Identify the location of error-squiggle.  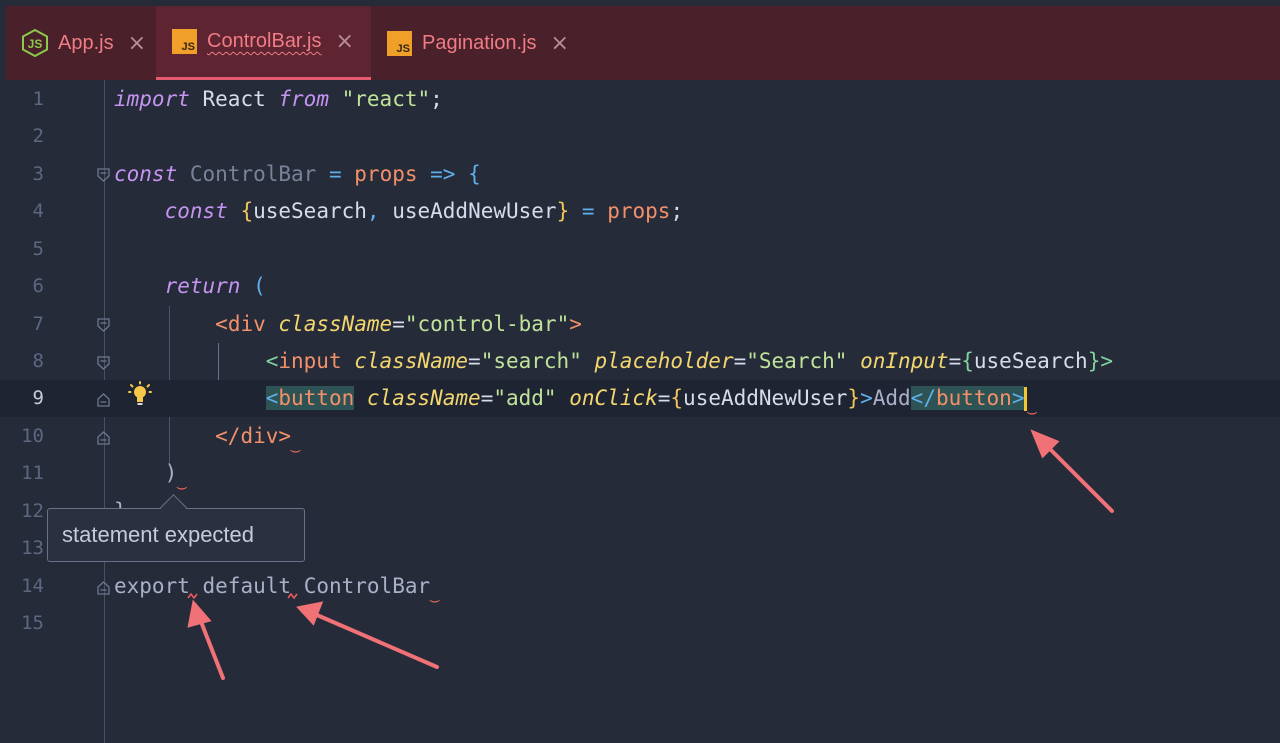
(242, 596).